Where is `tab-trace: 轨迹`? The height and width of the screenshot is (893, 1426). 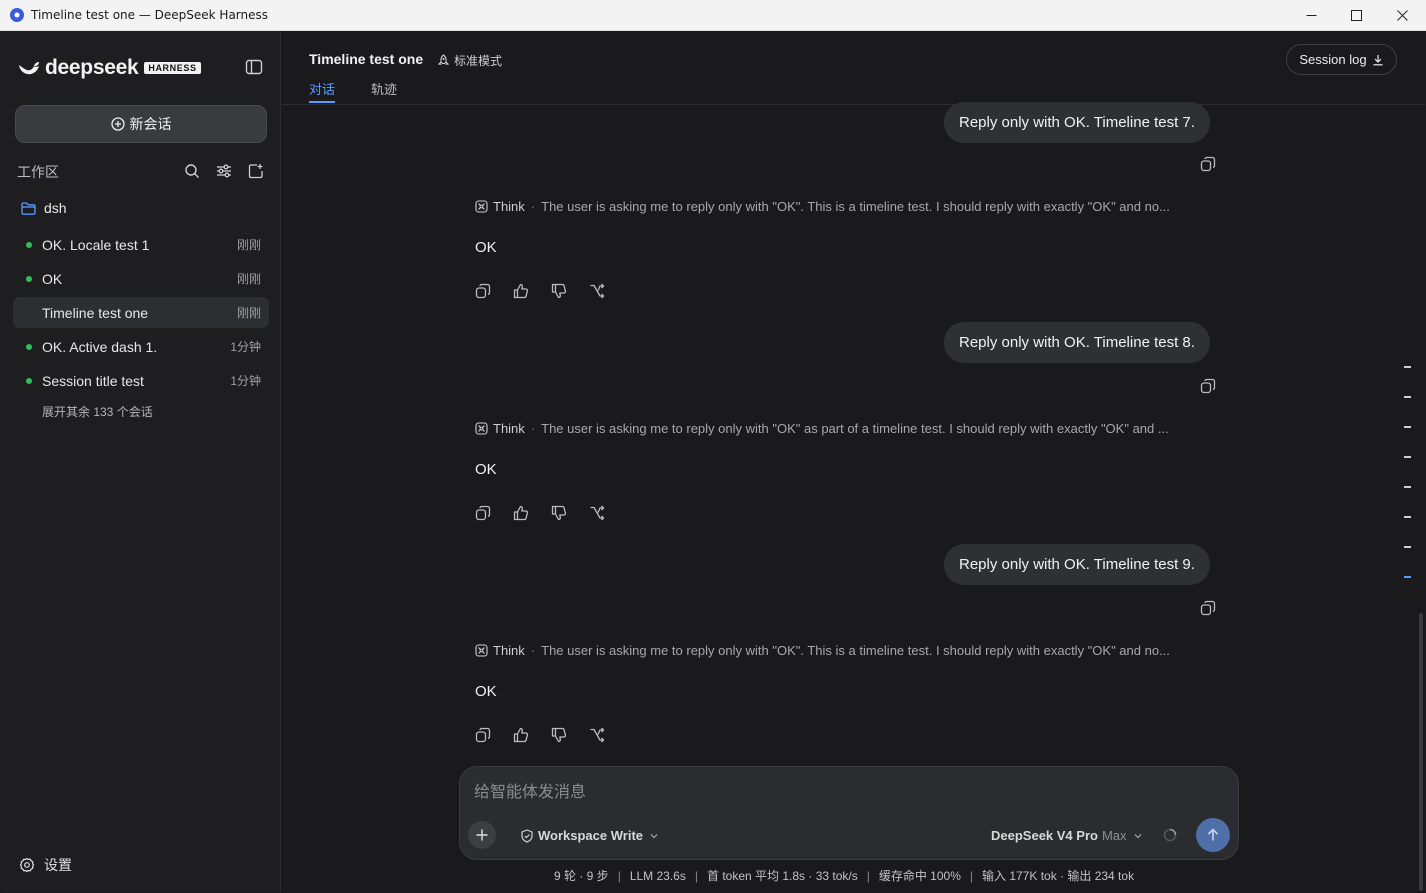
tab-trace: 轨迹 is located at coordinates (384, 88).